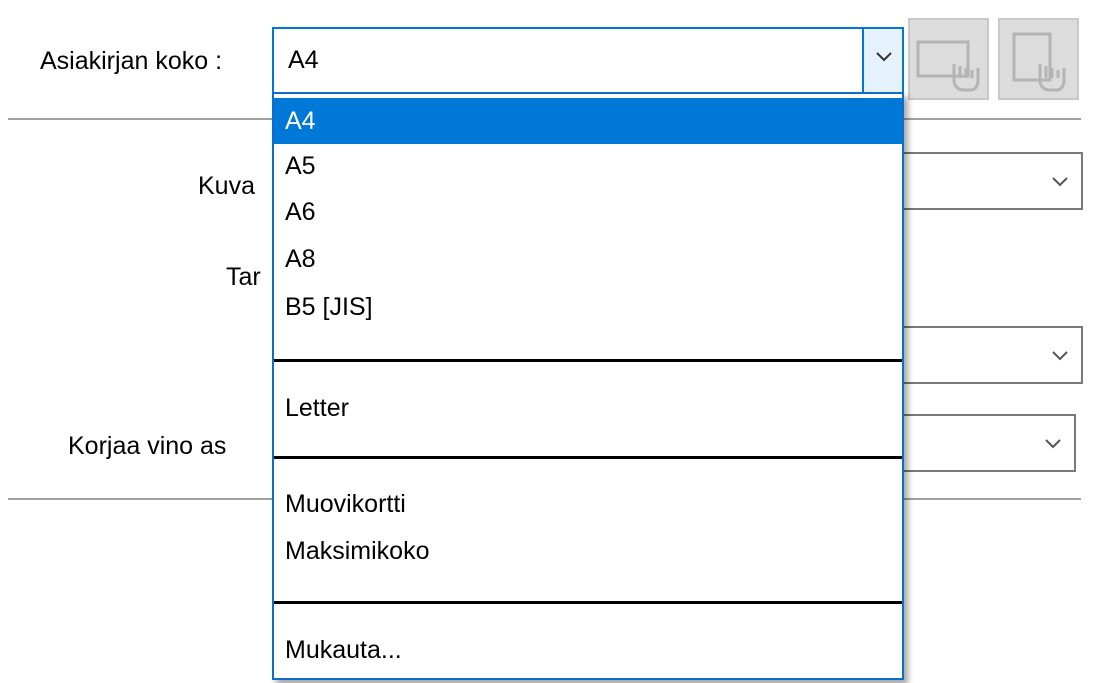 The height and width of the screenshot is (683, 1105). Describe the element at coordinates (588, 166) in the screenshot. I see `option-a5: A5` at that location.